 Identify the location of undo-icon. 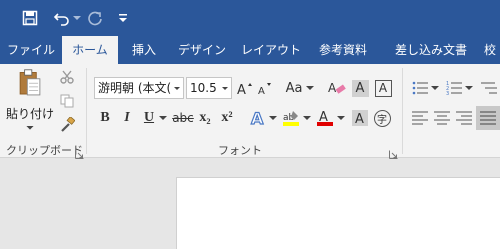
(62, 18).